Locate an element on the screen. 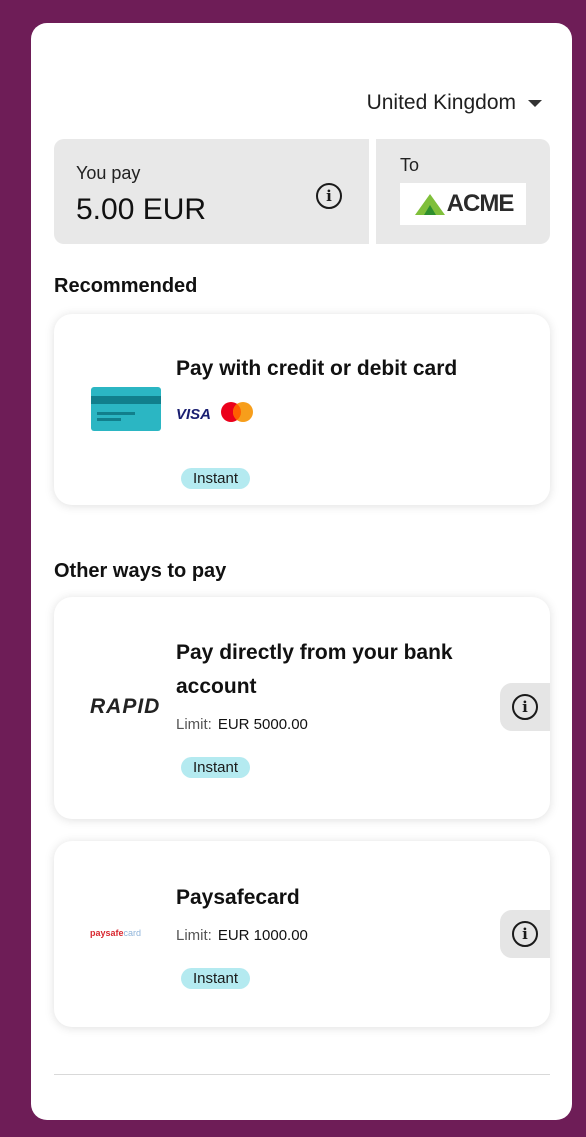 The height and width of the screenshot is (1137, 586). bank-info-button: i is located at coordinates (525, 707).